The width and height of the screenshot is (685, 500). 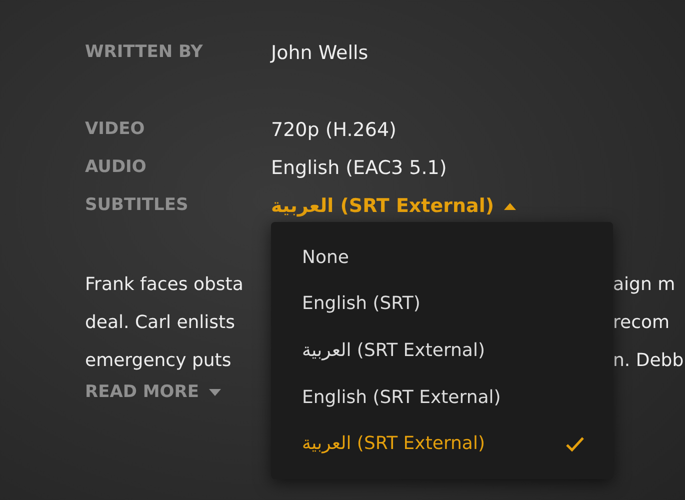 What do you see at coordinates (510, 206) in the screenshot?
I see `caret-up-icon` at bounding box center [510, 206].